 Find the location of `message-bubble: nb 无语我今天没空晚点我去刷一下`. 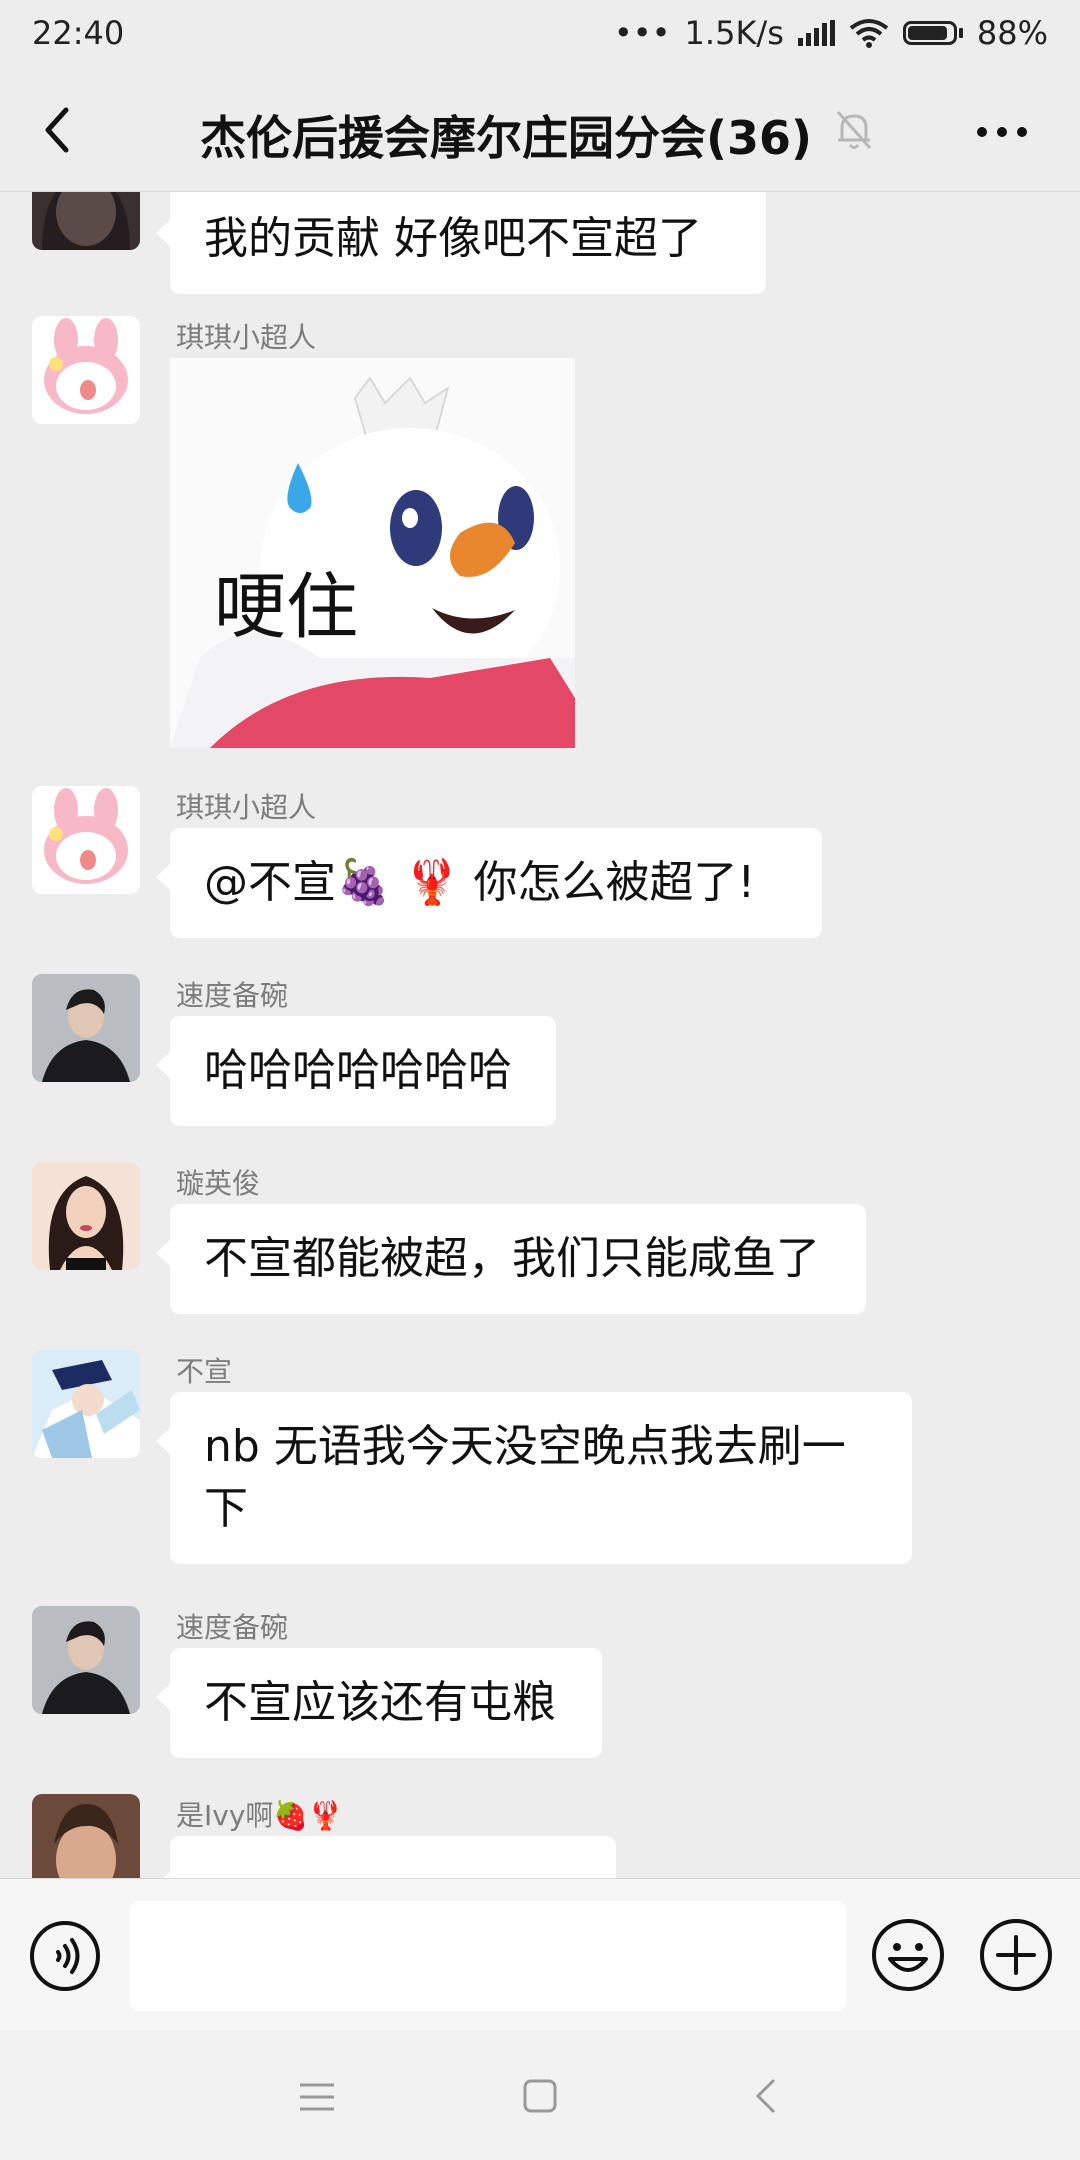

message-bubble: nb 无语我今天没空晚点我去刷一下 is located at coordinates (534, 1478).